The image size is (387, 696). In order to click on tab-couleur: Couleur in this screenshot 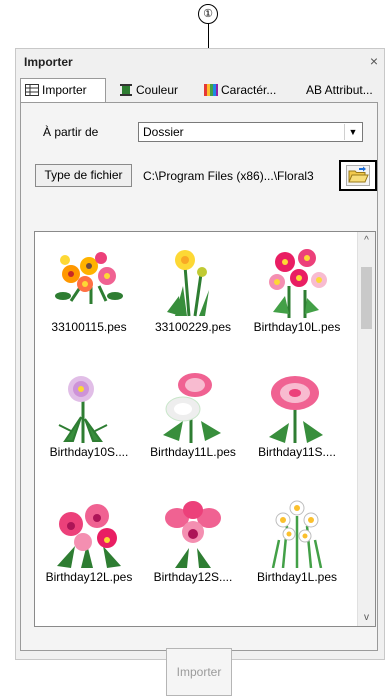, I will do `click(155, 90)`.